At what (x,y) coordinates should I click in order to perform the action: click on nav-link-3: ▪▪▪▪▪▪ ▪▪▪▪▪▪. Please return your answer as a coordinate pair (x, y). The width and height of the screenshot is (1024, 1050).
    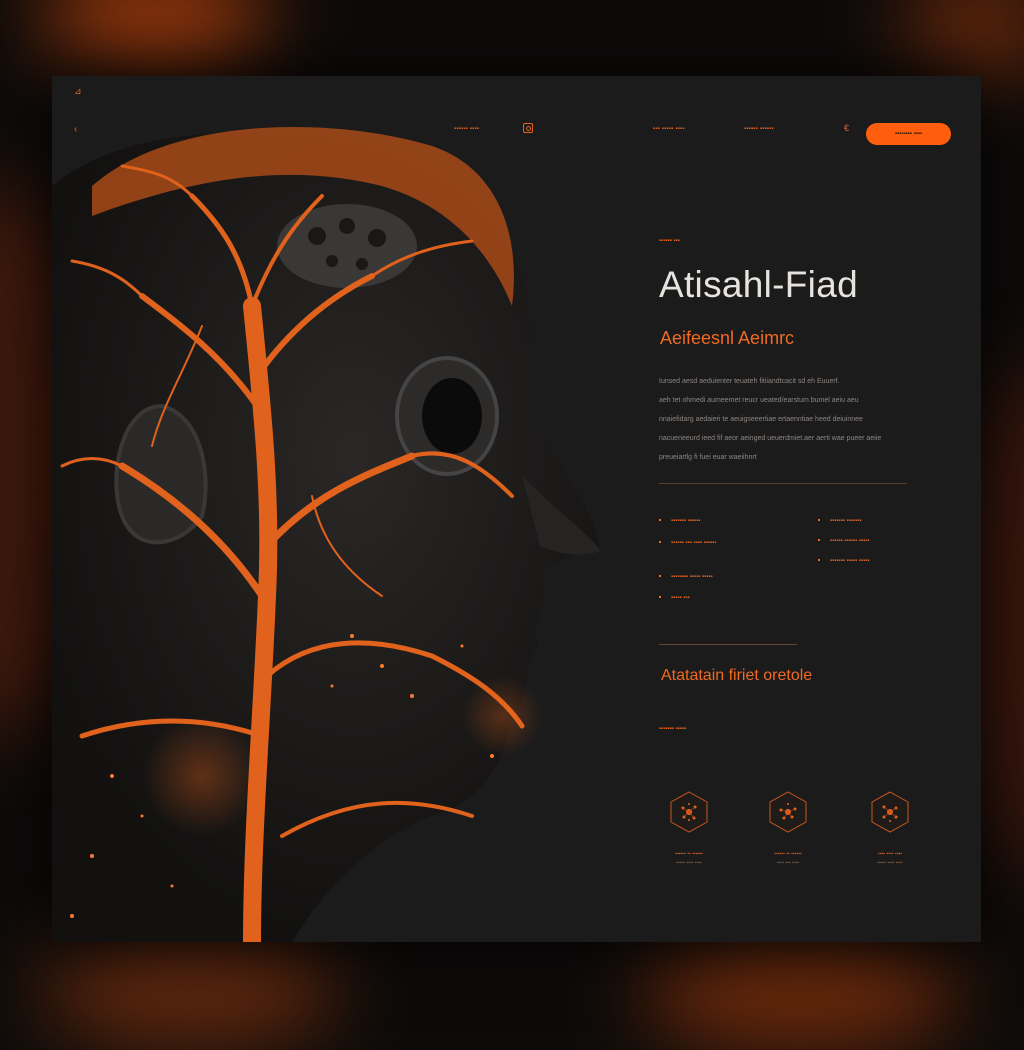
    Looking at the image, I should click on (759, 129).